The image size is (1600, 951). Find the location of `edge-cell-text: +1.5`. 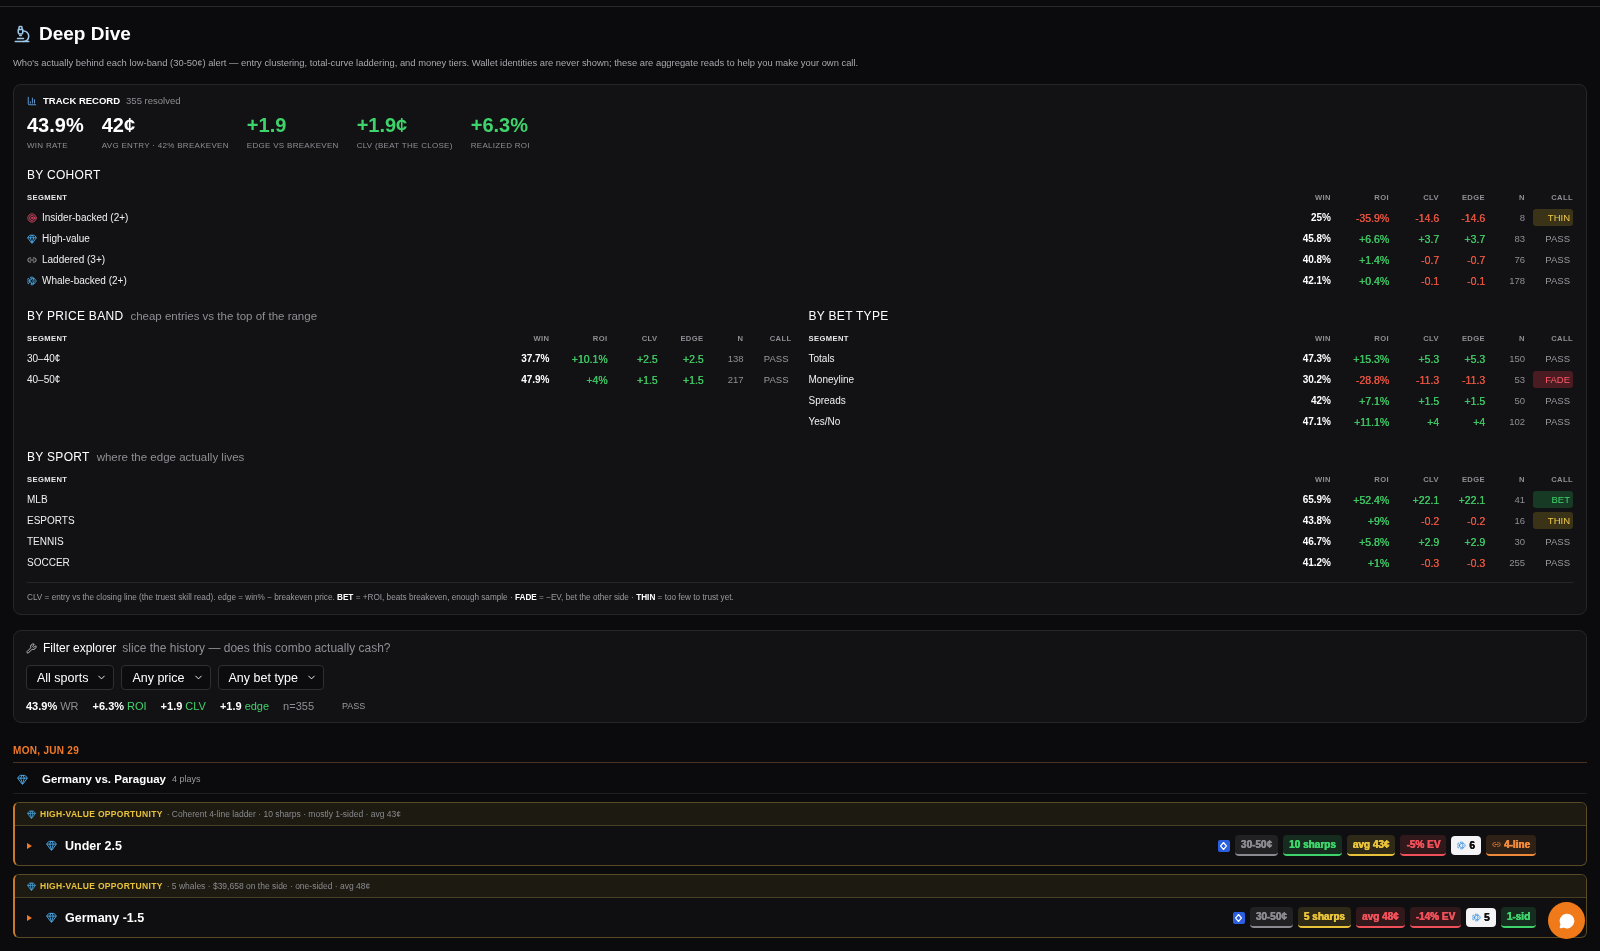

edge-cell-text: +1.5 is located at coordinates (692, 379).